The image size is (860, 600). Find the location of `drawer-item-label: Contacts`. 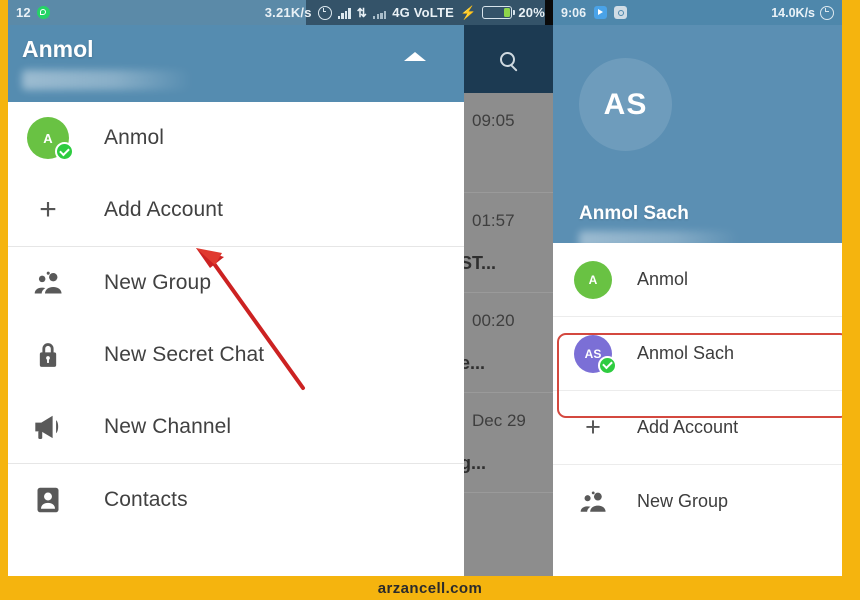

drawer-item-label: Contacts is located at coordinates (146, 499).